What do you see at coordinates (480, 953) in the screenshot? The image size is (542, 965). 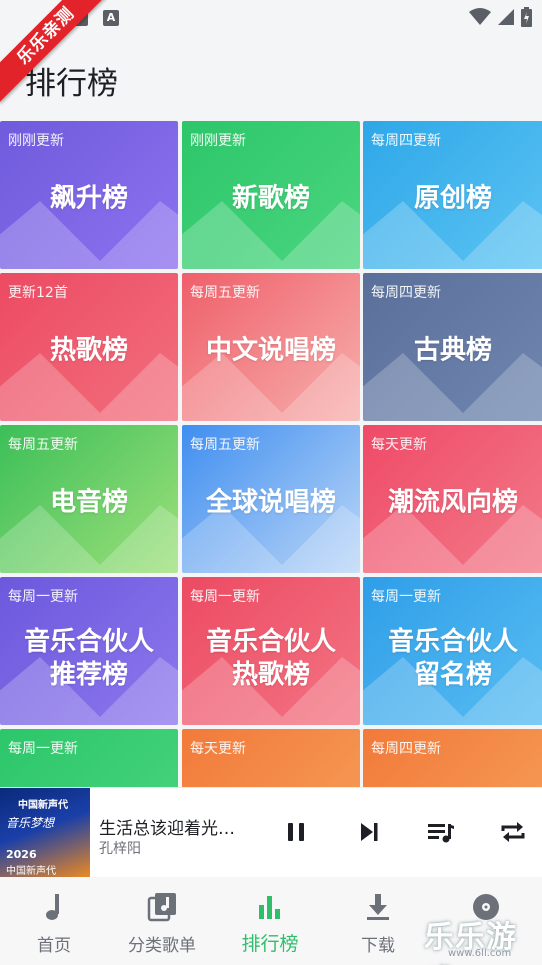 I see `site-watermark-url: www.6ll.com` at bounding box center [480, 953].